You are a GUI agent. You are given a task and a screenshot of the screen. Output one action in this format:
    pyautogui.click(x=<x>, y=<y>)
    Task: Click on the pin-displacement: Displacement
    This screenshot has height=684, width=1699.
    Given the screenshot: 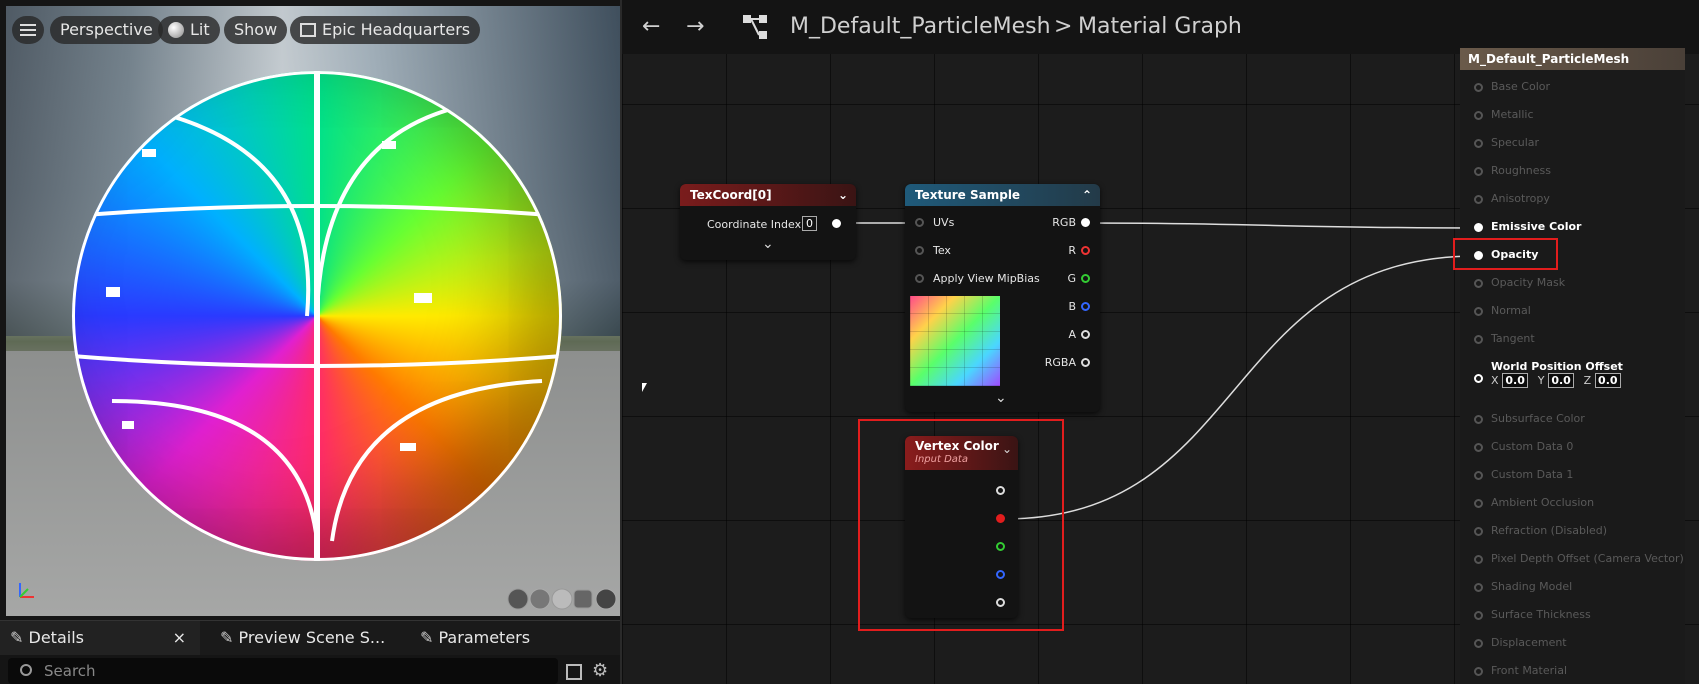 What is the action you would take?
    pyautogui.click(x=1520, y=642)
    